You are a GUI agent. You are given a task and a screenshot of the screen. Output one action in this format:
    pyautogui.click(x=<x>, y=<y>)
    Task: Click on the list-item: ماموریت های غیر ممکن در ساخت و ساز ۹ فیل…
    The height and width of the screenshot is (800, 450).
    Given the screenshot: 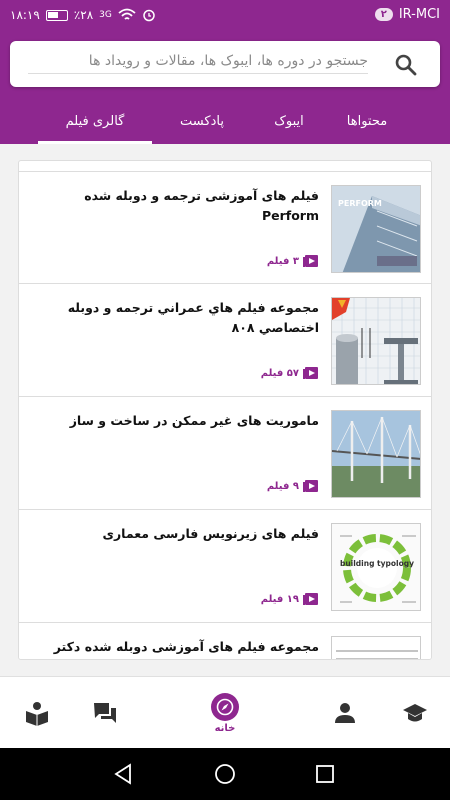 What is the action you would take?
    pyautogui.click(x=225, y=453)
    